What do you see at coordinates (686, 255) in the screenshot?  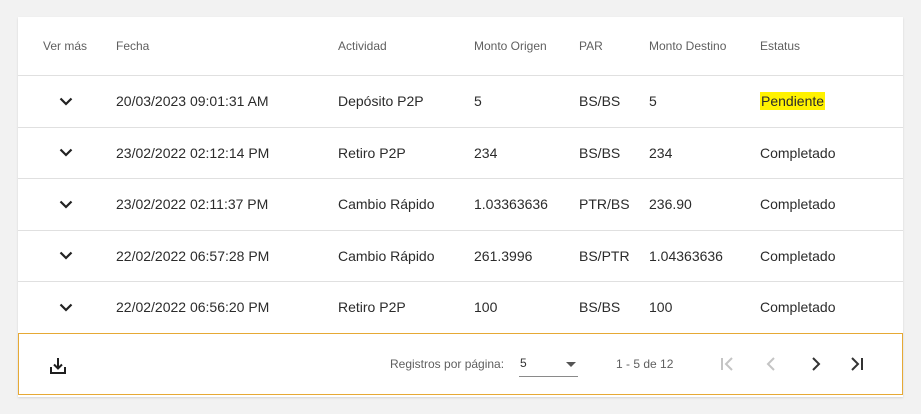 I see `cell-monto-destino: 1.04363636` at bounding box center [686, 255].